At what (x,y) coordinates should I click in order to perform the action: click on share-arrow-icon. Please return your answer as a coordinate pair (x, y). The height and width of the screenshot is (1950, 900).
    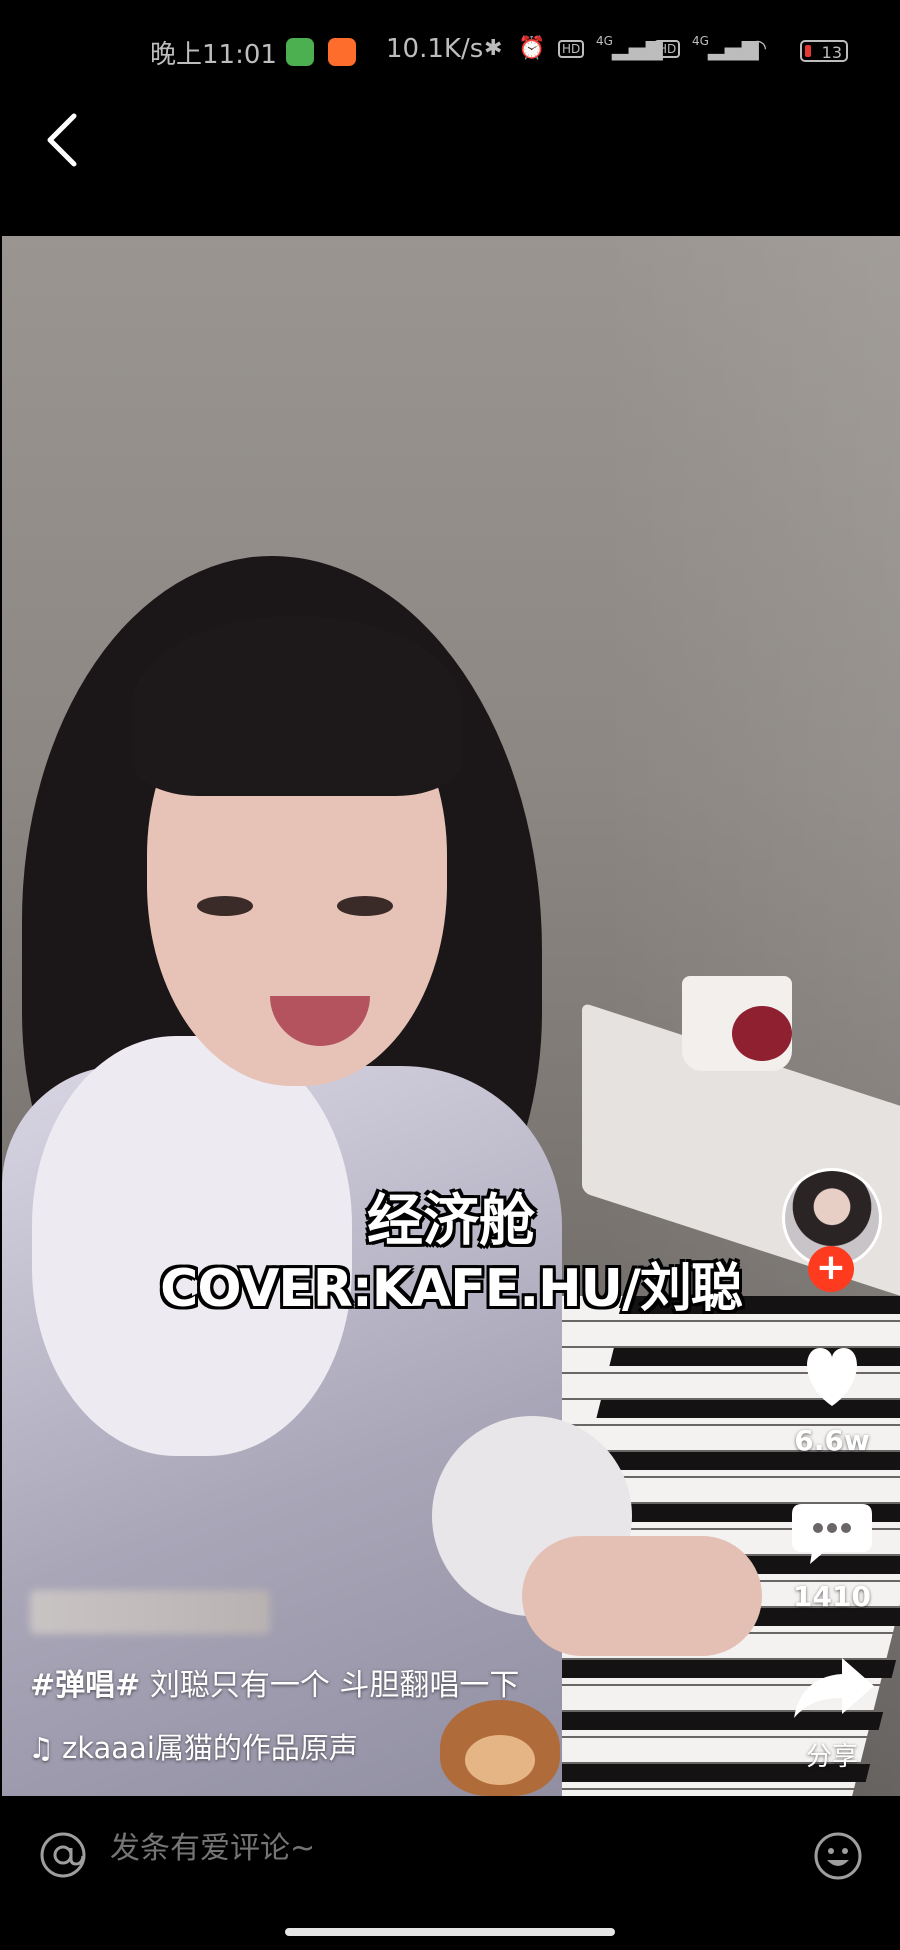
    Looking at the image, I should click on (832, 1687).